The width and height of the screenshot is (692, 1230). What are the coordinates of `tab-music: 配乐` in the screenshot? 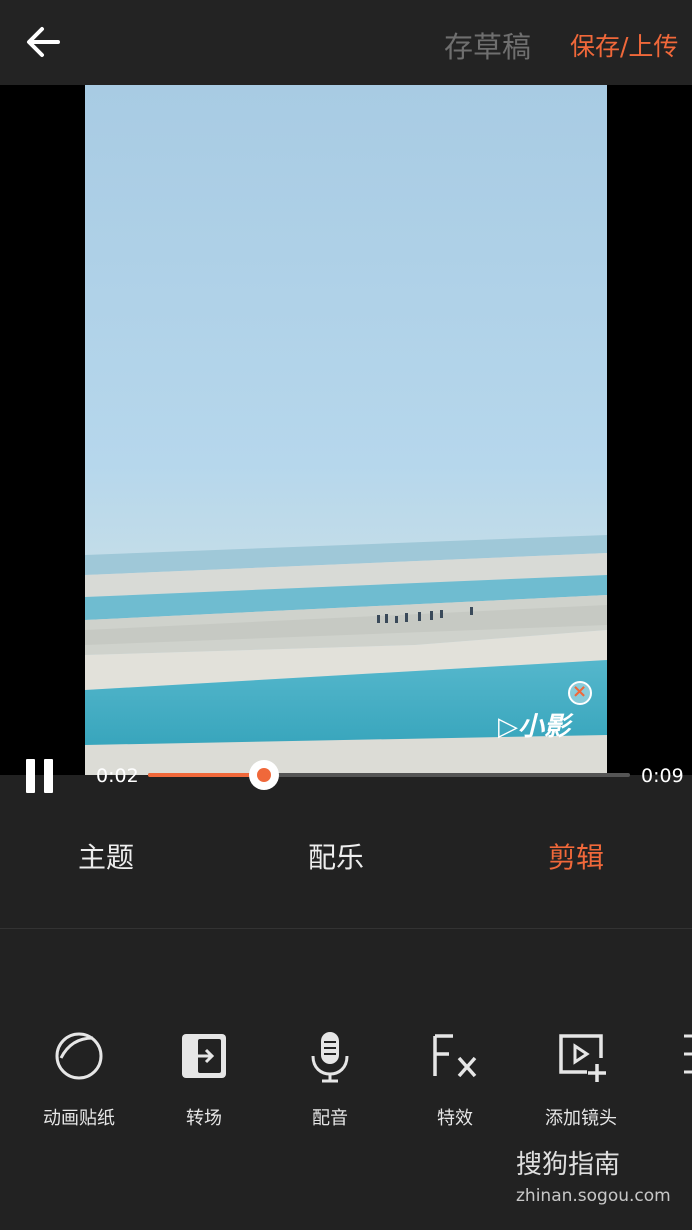 It's located at (336, 856).